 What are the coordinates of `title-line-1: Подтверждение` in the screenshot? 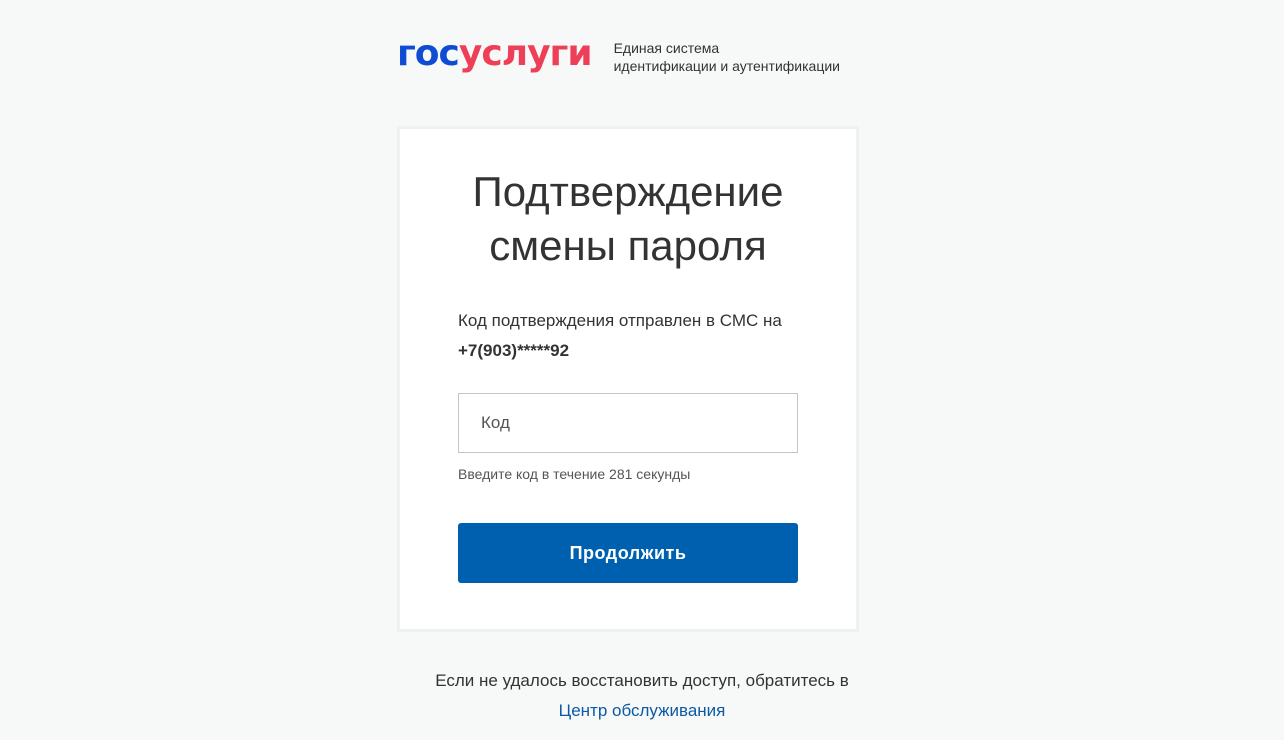 It's located at (628, 191).